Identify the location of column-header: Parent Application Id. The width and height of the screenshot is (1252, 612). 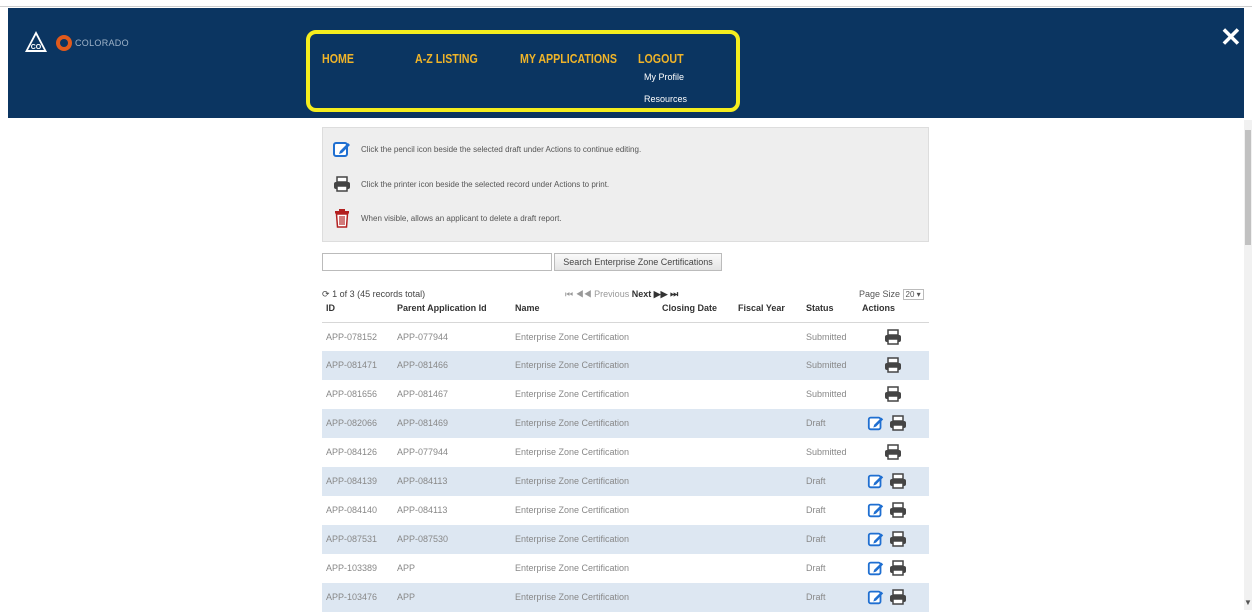
(442, 308).